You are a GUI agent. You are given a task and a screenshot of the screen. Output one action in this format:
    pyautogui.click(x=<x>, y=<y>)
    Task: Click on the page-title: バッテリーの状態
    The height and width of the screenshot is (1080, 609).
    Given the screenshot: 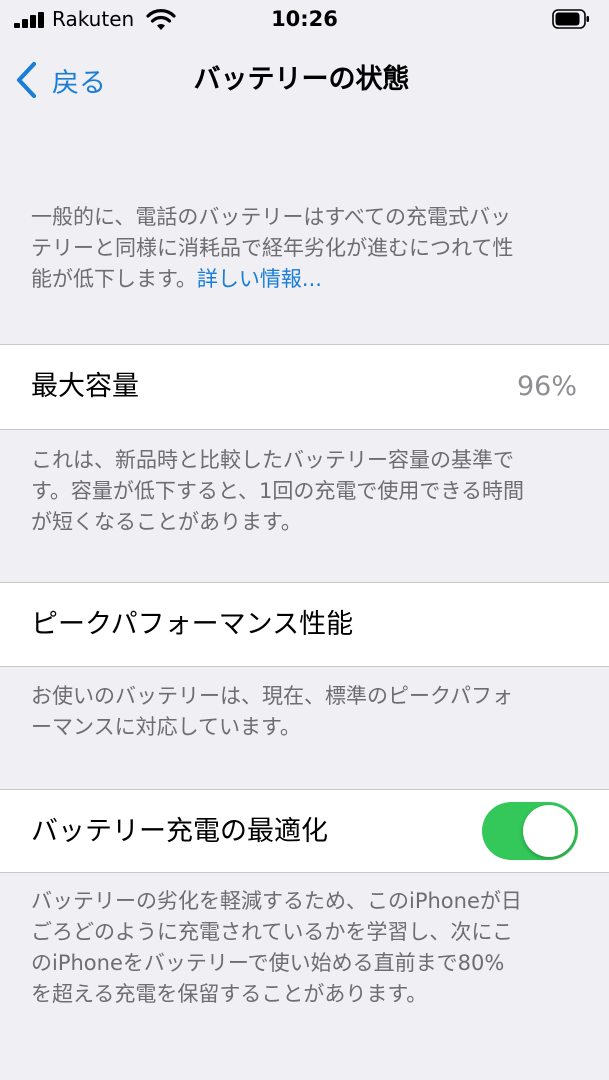 What is the action you would take?
    pyautogui.click(x=304, y=80)
    